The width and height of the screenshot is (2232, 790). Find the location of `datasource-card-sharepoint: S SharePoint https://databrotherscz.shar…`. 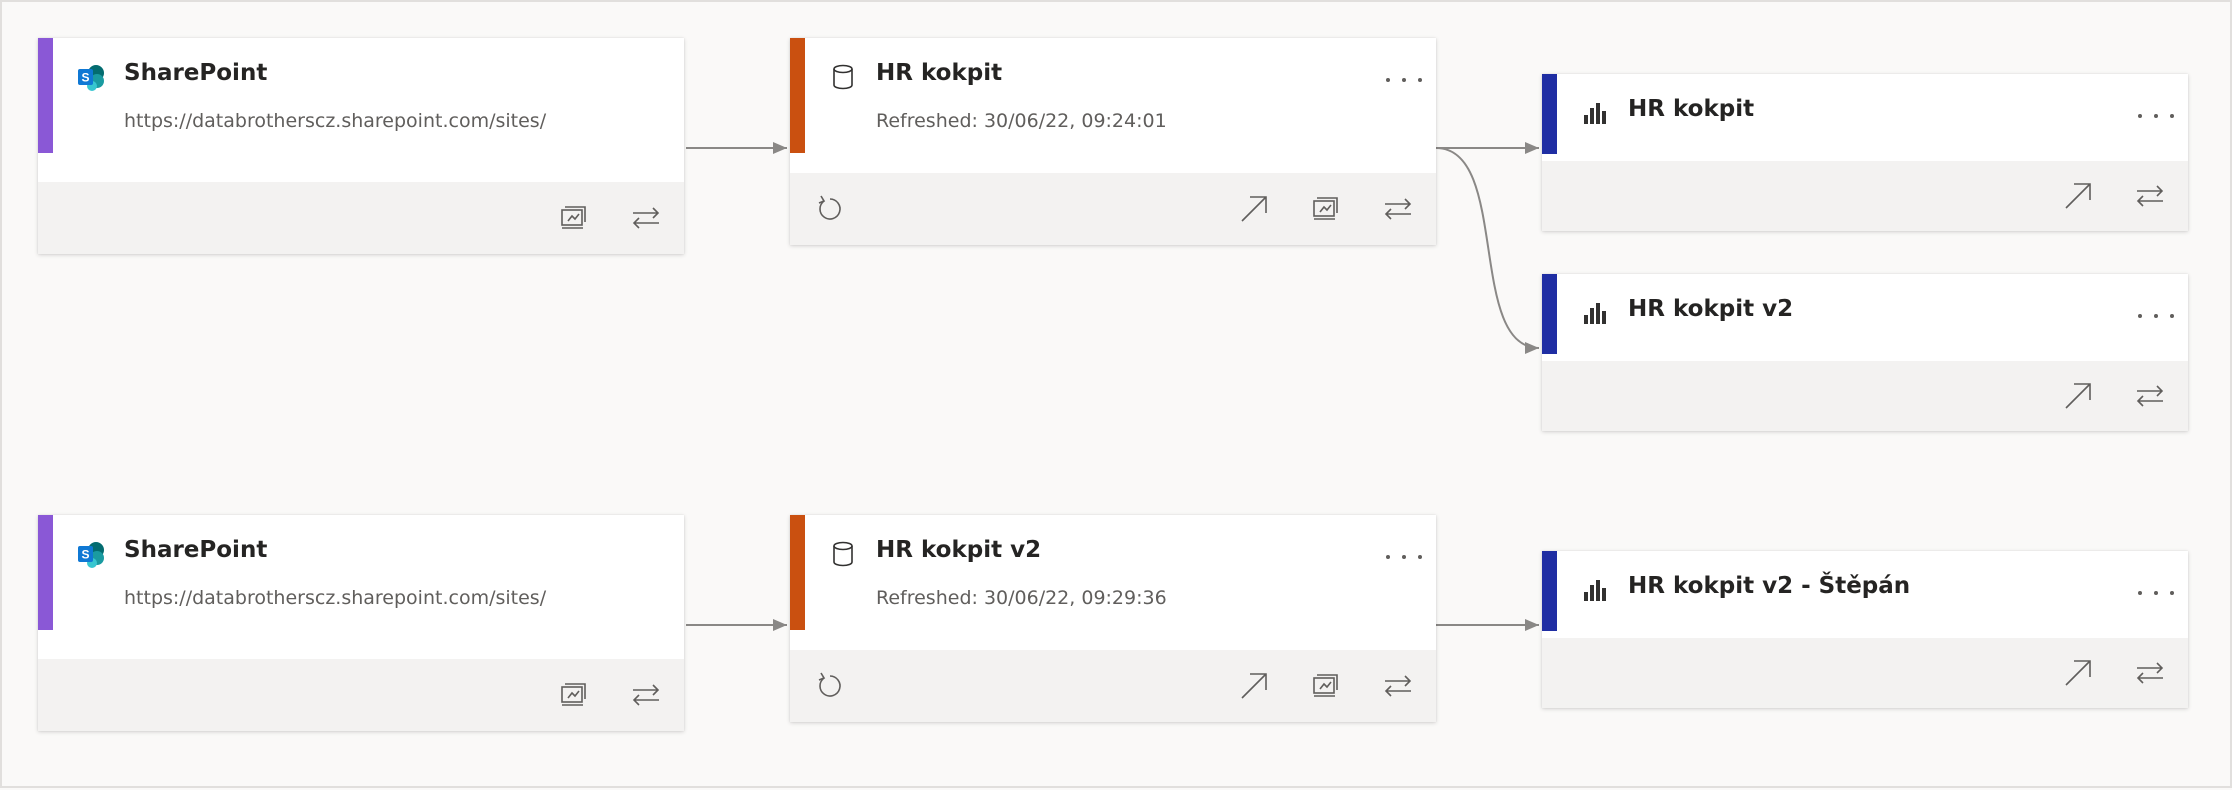

datasource-card-sharepoint: S SharePoint https://databrotherscz.shar… is located at coordinates (361, 146).